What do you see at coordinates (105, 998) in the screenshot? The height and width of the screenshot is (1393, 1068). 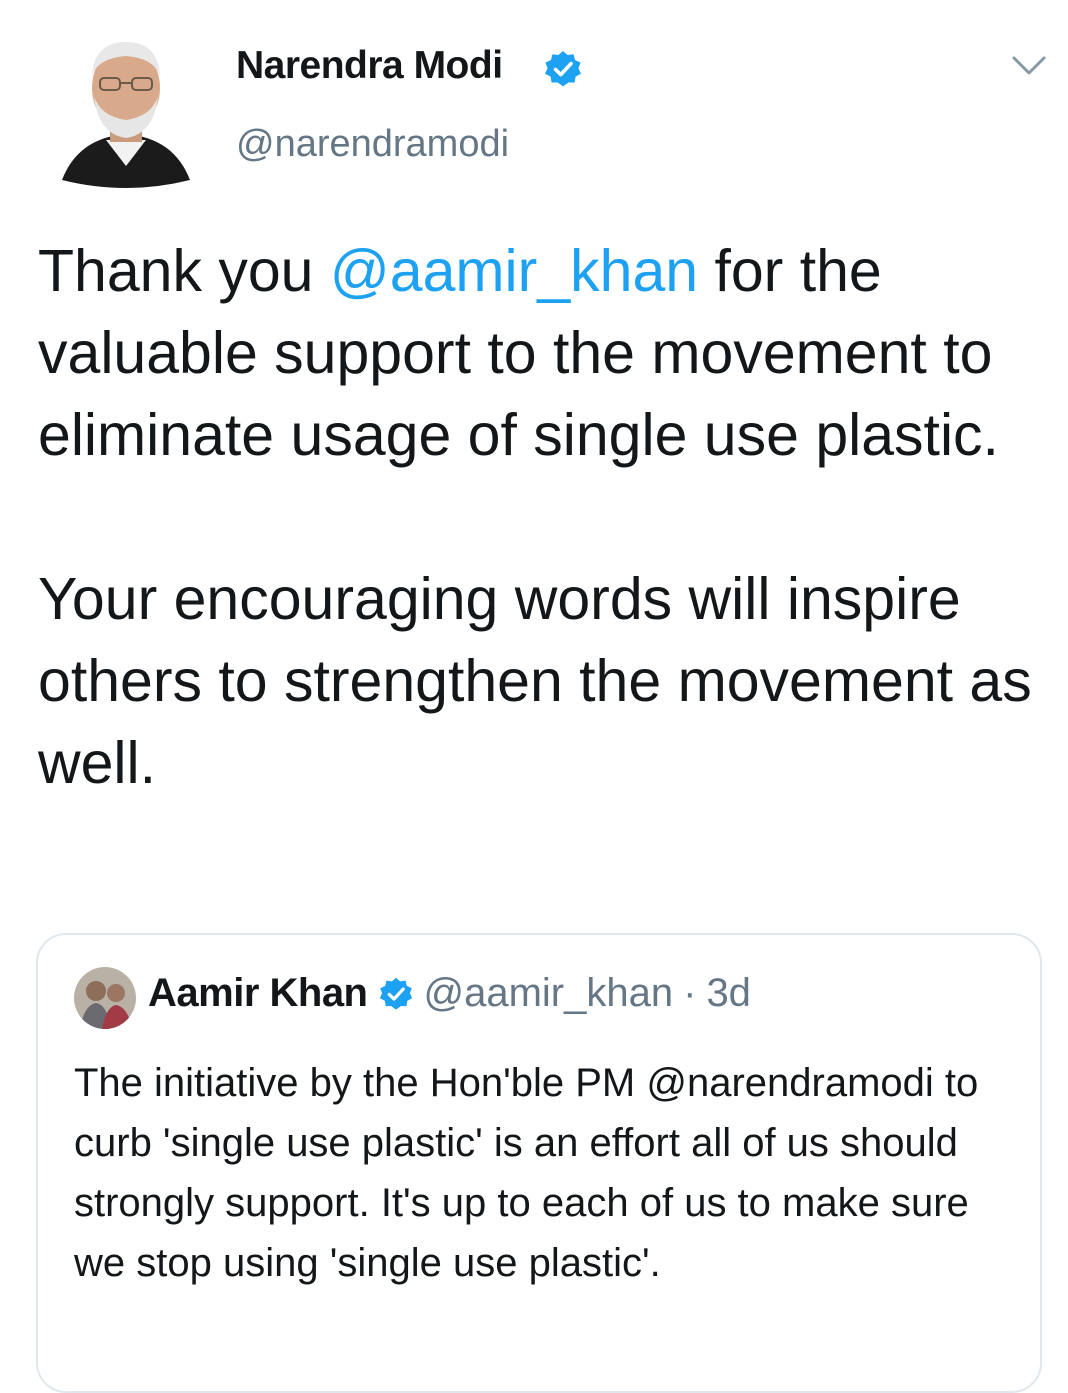 I see `quoted-author-avatar` at bounding box center [105, 998].